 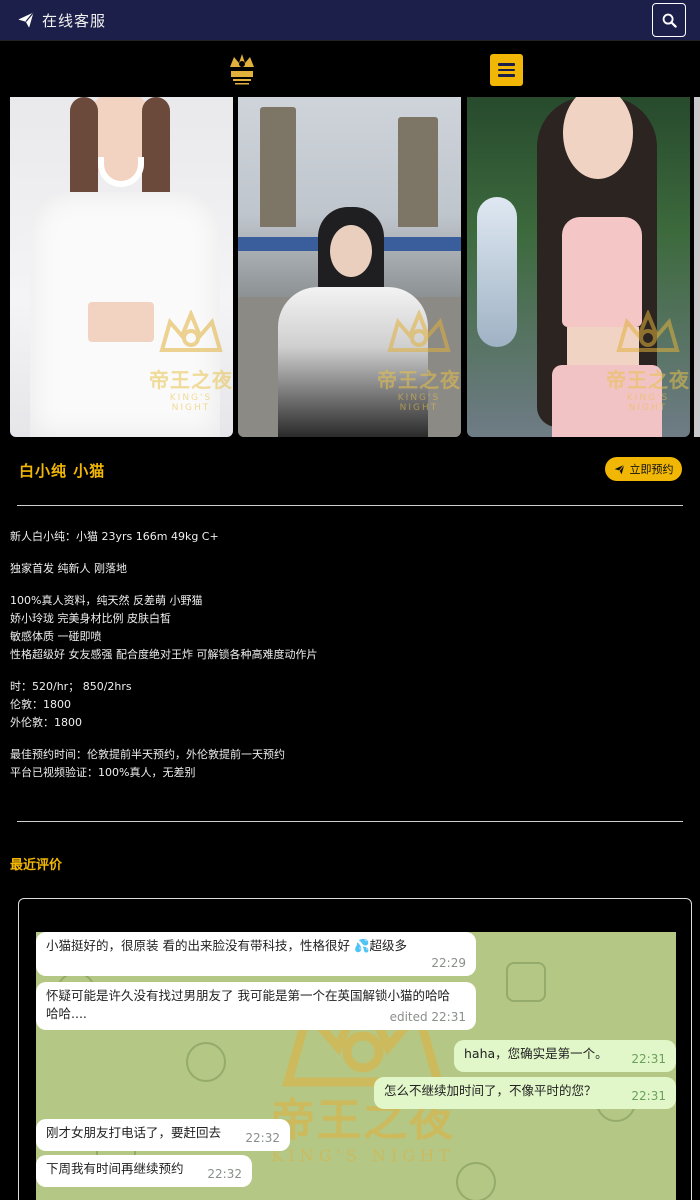 What do you see at coordinates (90, 618) in the screenshot?
I see `desc-line: 娇小玲珑 完美身材比例 皮肤白皙` at bounding box center [90, 618].